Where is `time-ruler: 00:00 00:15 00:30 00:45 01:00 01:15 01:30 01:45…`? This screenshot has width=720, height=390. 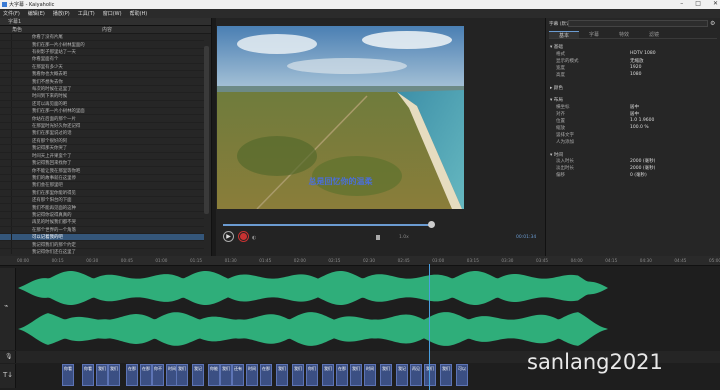
time-ruler: 00:00 00:15 00:30 00:45 01:00 01:15 01:30 01:45… is located at coordinates (360, 261).